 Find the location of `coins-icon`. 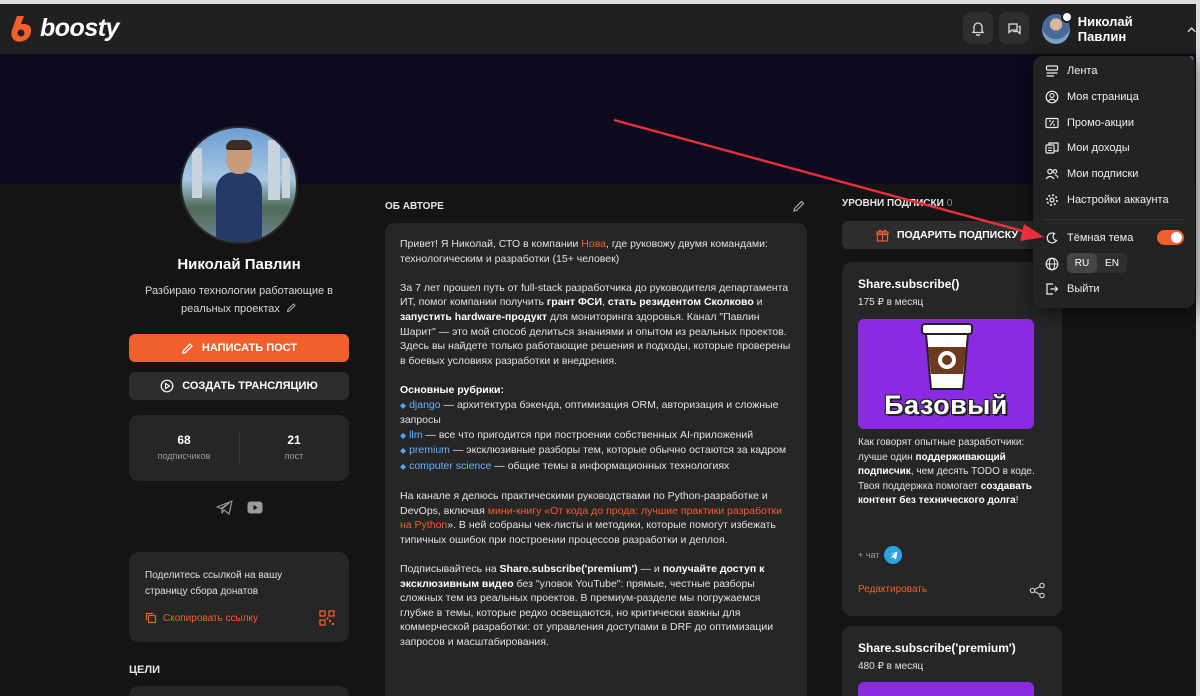

coins-icon is located at coordinates (1052, 148).